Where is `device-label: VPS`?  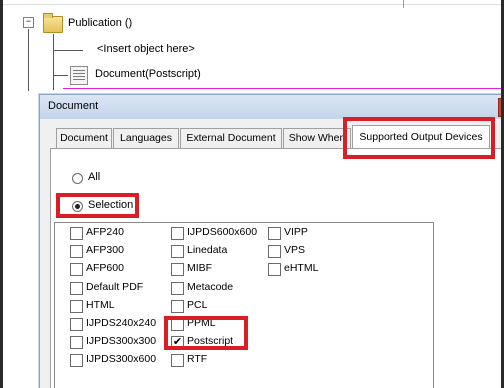 device-label: VPS is located at coordinates (294, 250).